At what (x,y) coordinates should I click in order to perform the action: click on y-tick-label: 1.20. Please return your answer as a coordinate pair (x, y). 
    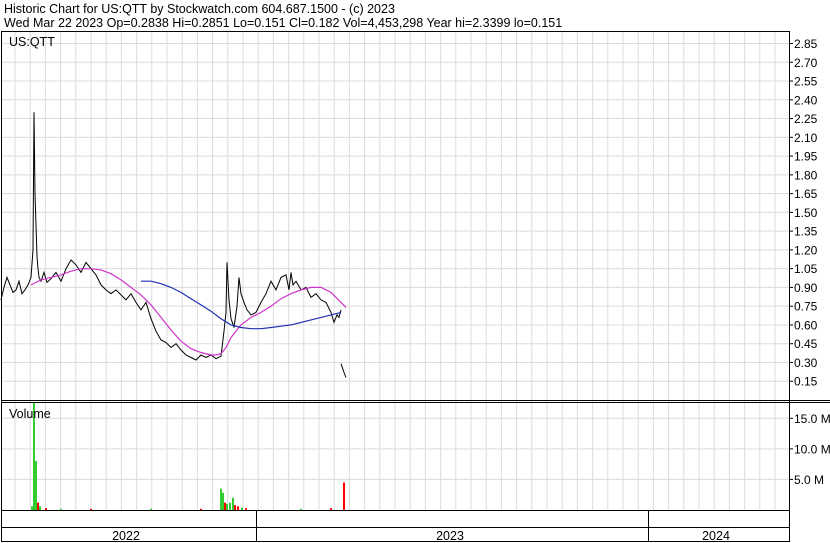
    Looking at the image, I should click on (806, 250).